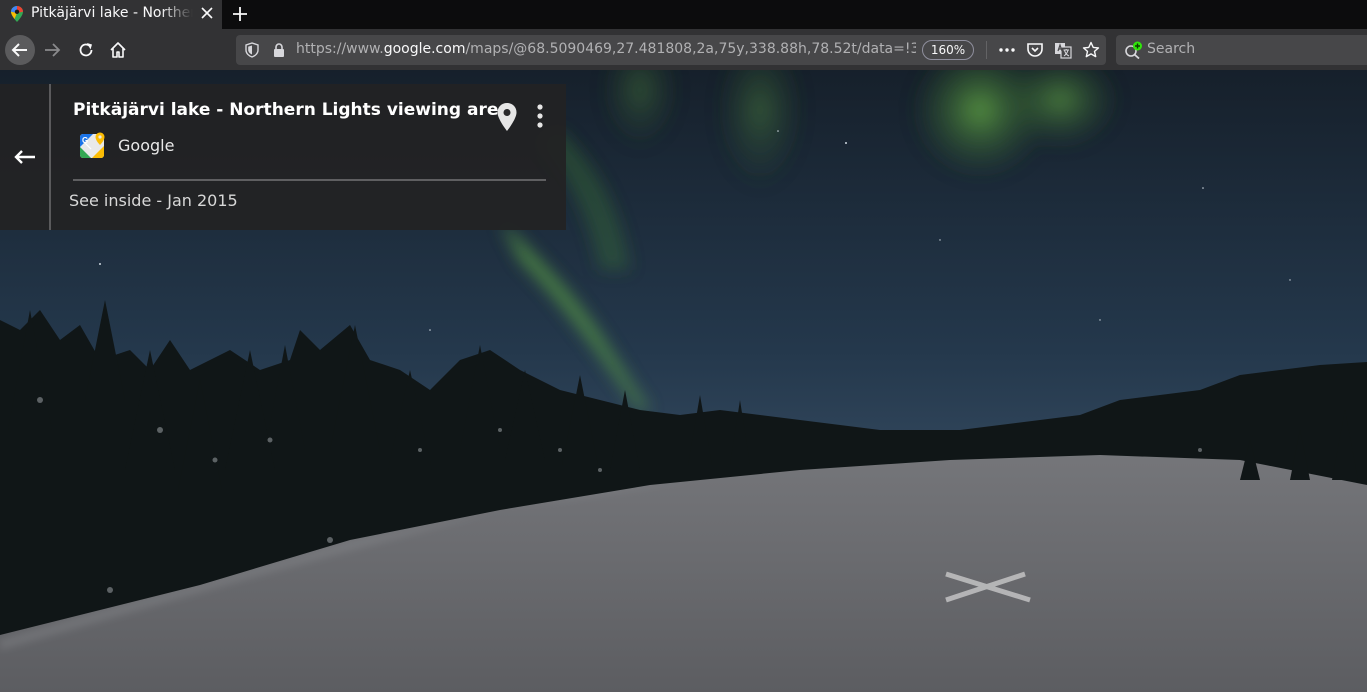 Image resolution: width=1367 pixels, height=692 pixels. I want to click on reload-icon, so click(86, 50).